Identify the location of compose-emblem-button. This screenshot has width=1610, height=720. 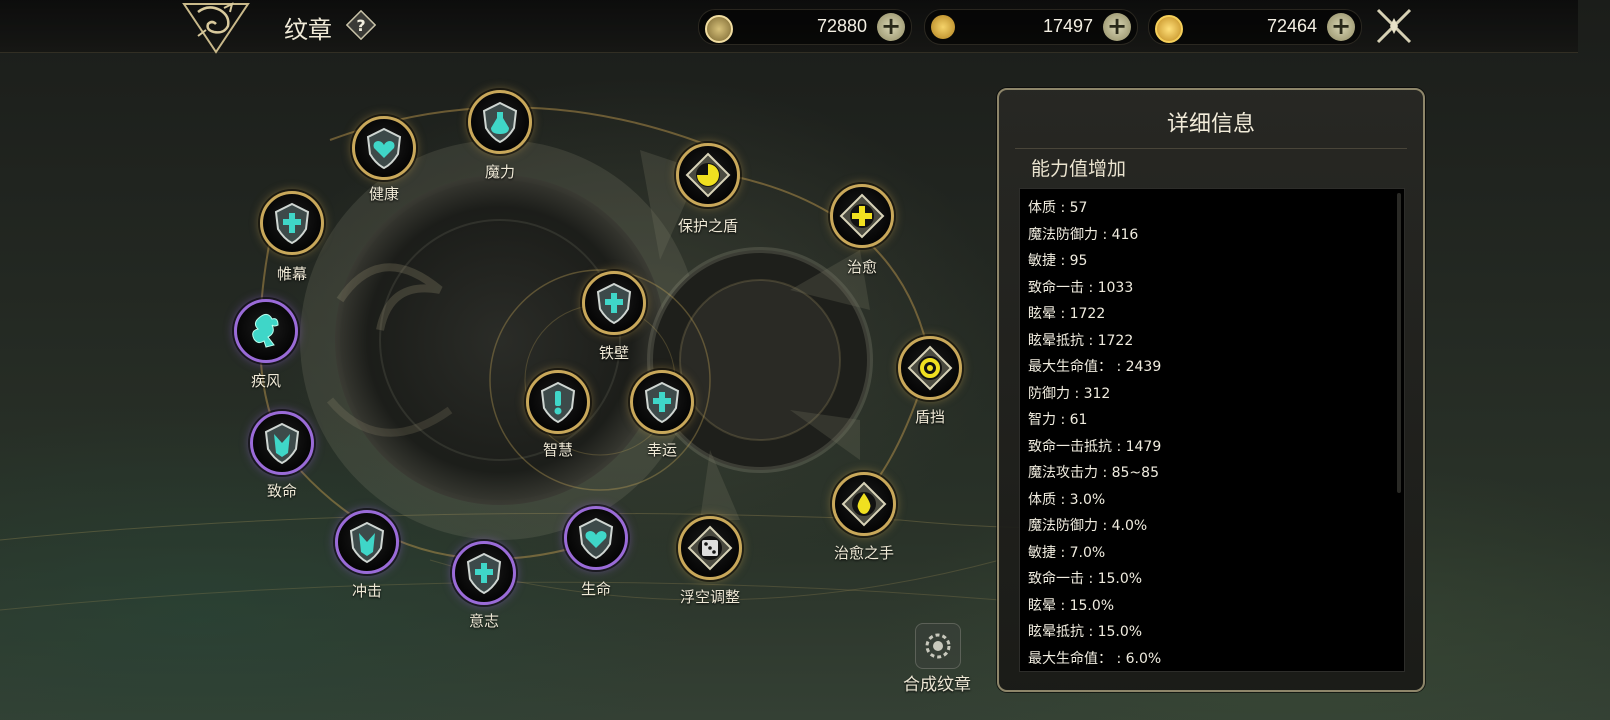
(938, 646).